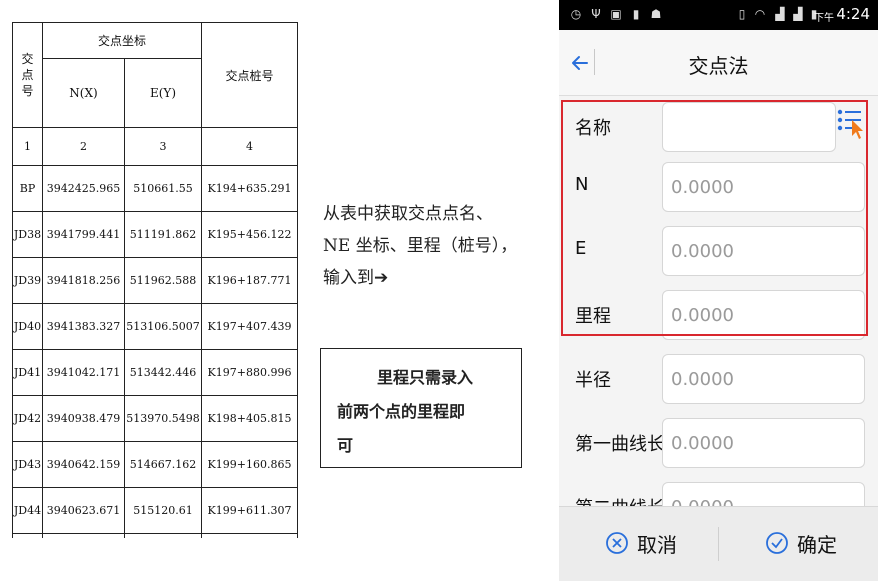 The width and height of the screenshot is (878, 581). What do you see at coordinates (851, 124) in the screenshot?
I see `point-list-icon` at bounding box center [851, 124].